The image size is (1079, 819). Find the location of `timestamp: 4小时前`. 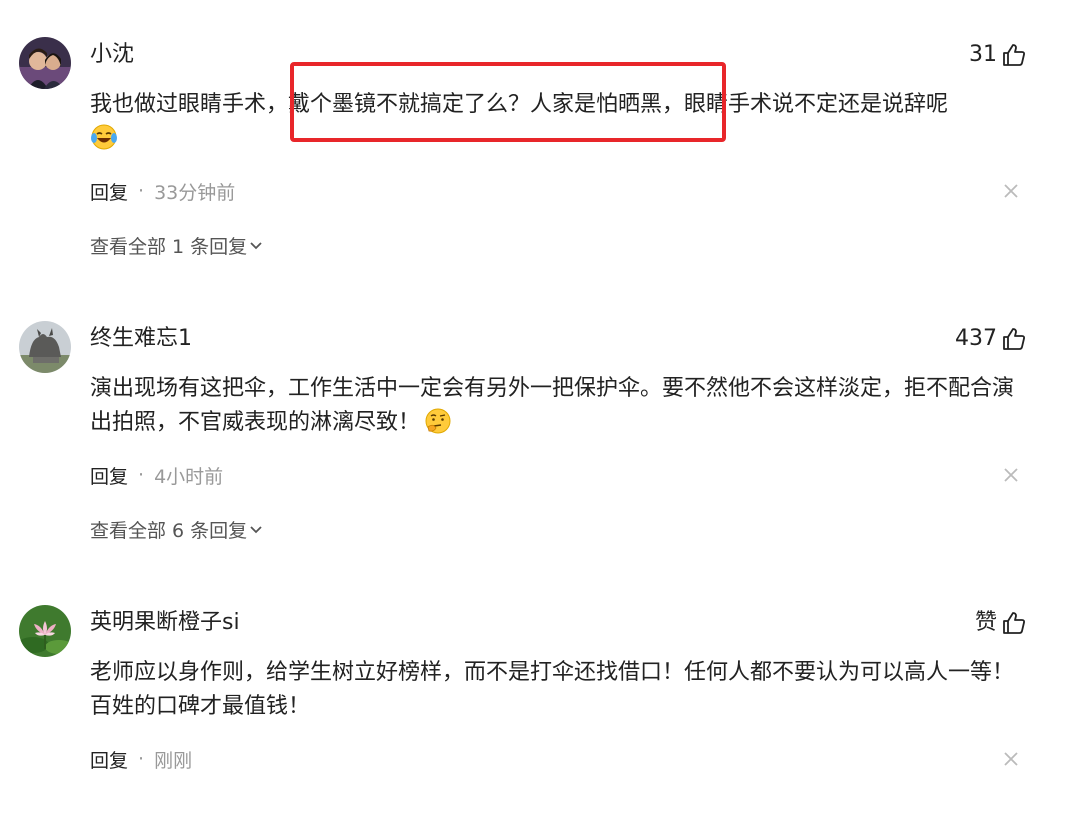

timestamp: 4小时前 is located at coordinates (189, 476).